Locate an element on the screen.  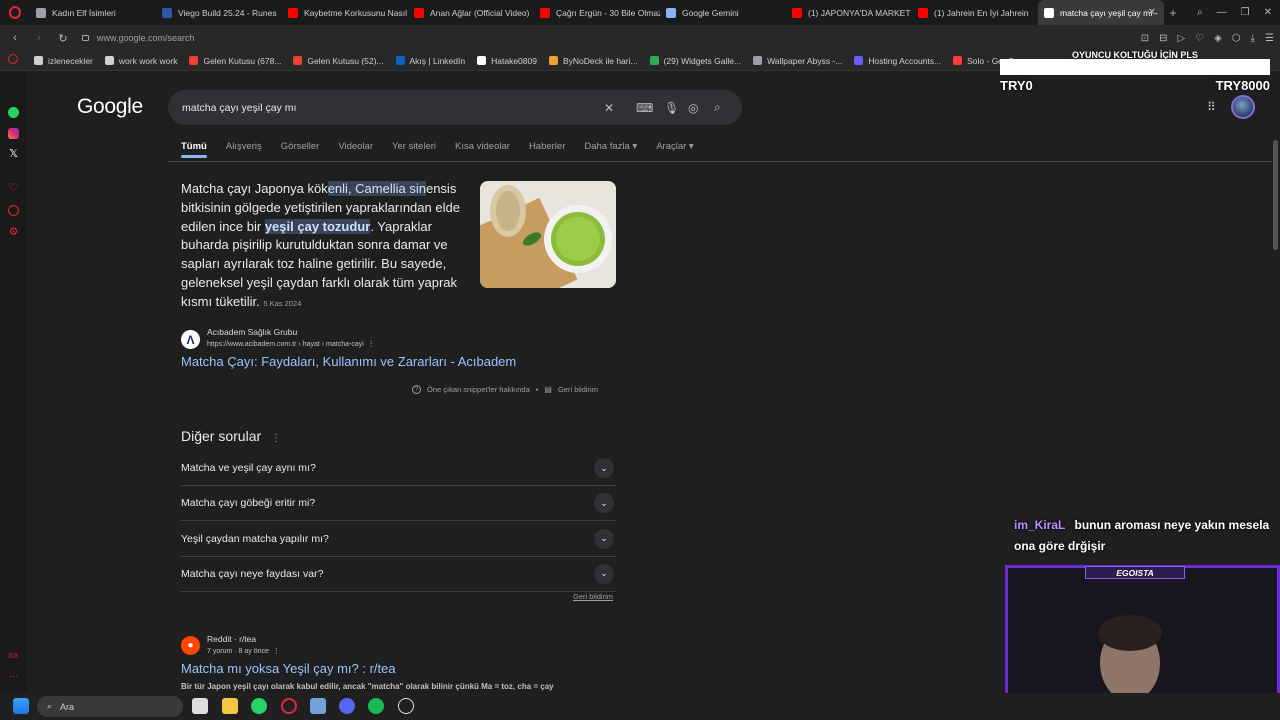
search-tab-2: Görseller is located at coordinates (300, 146).